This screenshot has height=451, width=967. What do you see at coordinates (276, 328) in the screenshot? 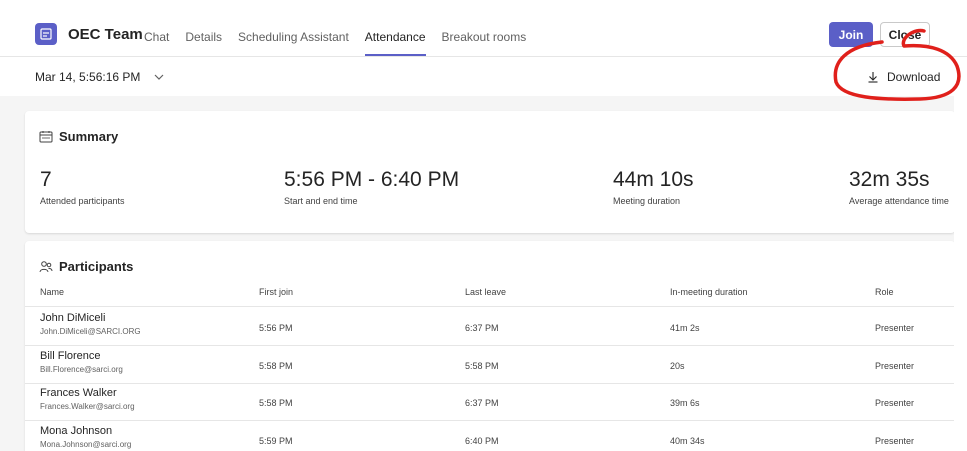
I see `first-join: 5:56 PM` at bounding box center [276, 328].